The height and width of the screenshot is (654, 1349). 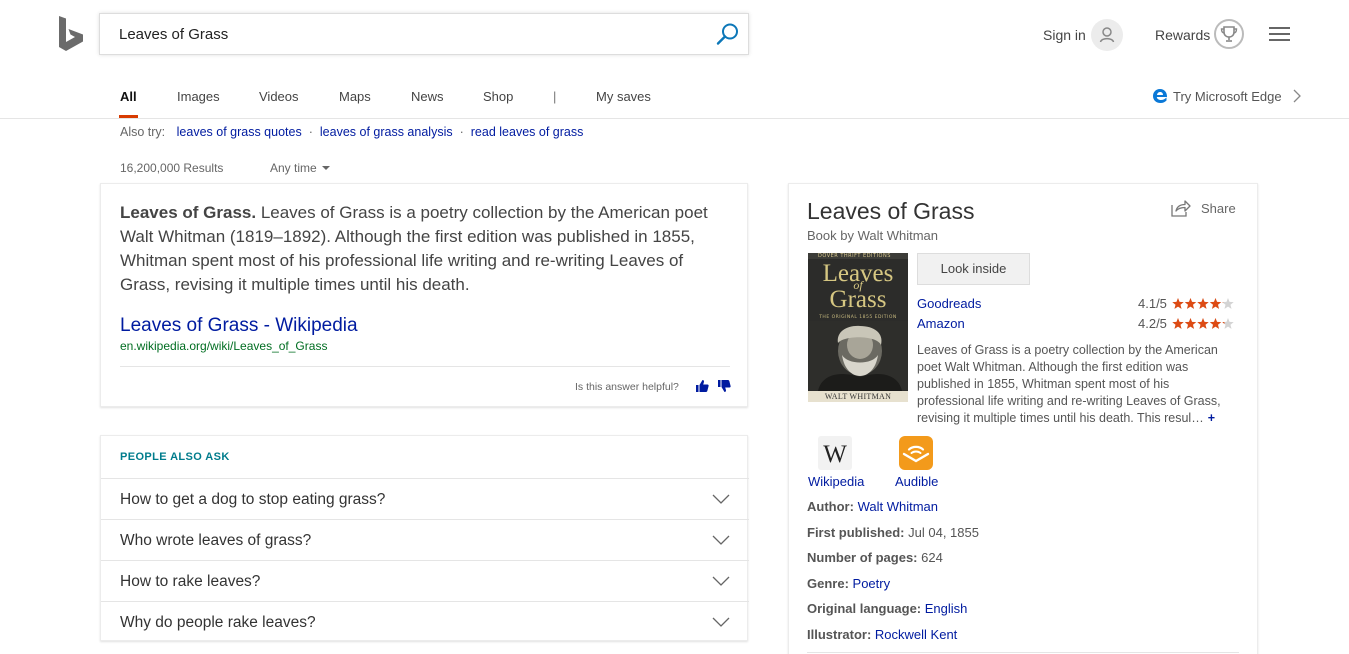 What do you see at coordinates (728, 34) in the screenshot?
I see `search-icon` at bounding box center [728, 34].